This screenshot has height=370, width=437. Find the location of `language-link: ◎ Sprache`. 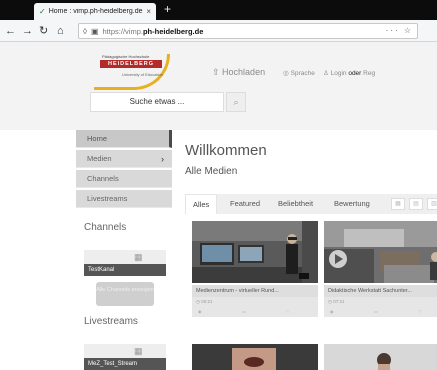

language-link: ◎ Sprache is located at coordinates (299, 73).